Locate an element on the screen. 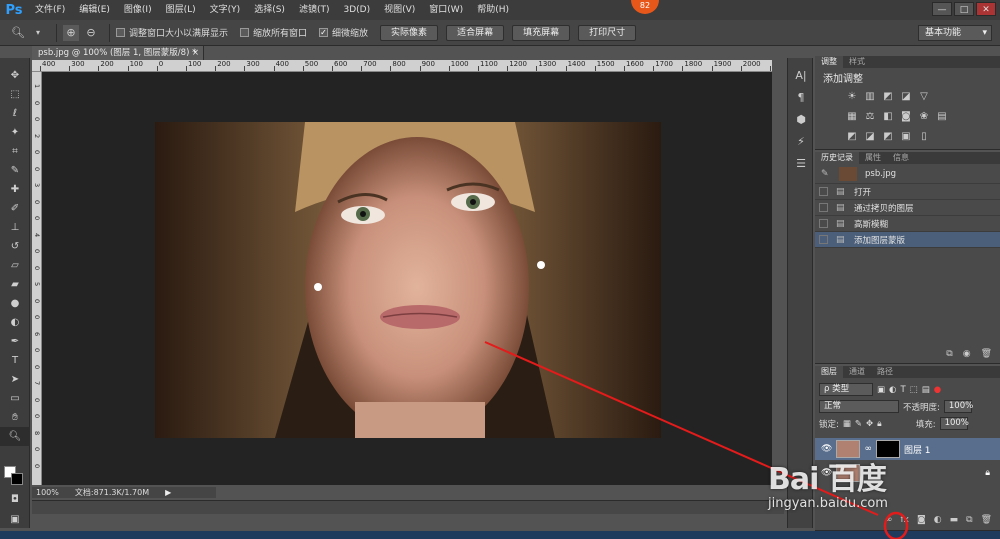  invert-icon: ◩ is located at coordinates (852, 137).